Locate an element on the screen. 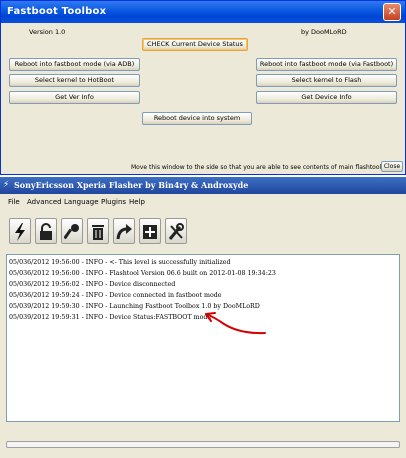  tools-icon is located at coordinates (176, 231).